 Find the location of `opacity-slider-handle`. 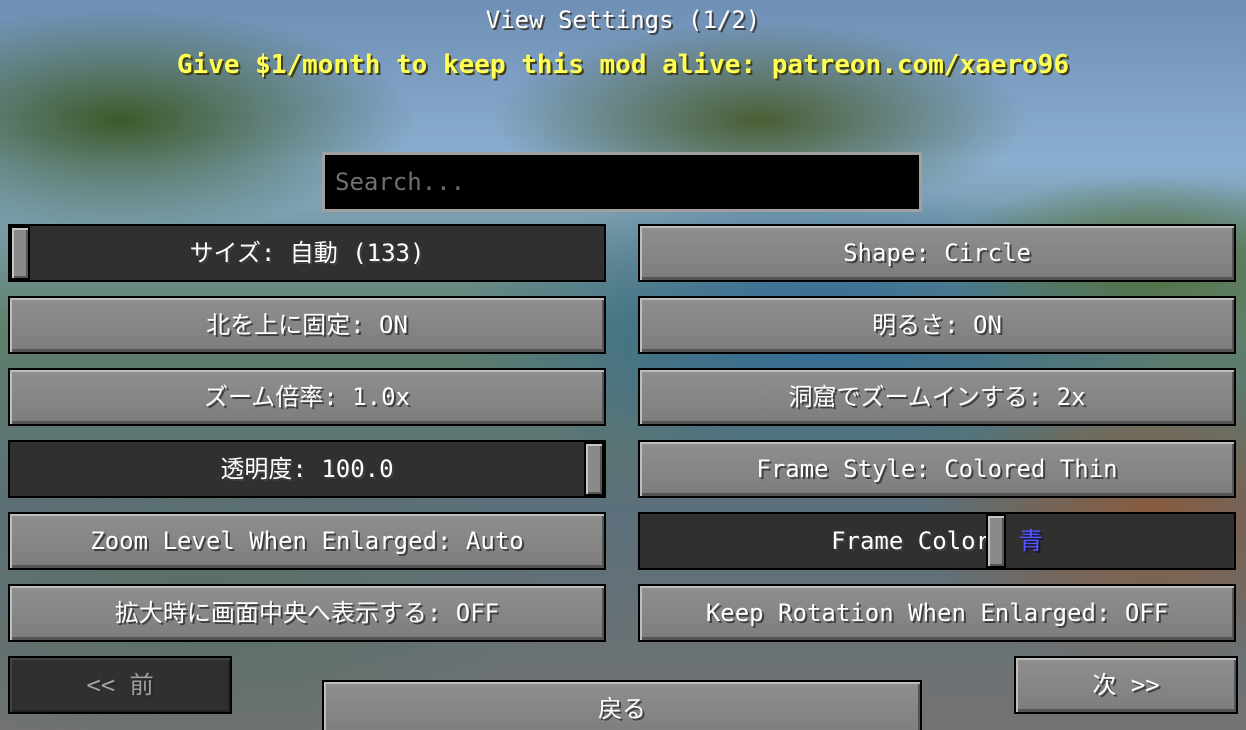

opacity-slider-handle is located at coordinates (594, 469).